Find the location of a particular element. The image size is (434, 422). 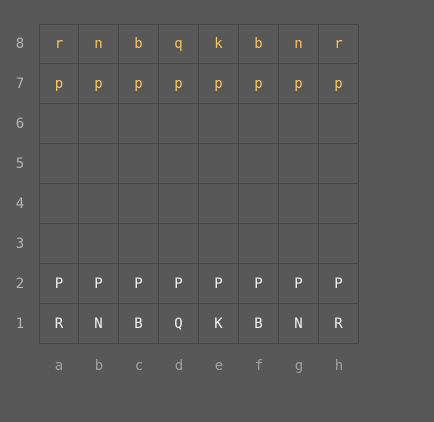

file-label-g: g is located at coordinates (299, 366).